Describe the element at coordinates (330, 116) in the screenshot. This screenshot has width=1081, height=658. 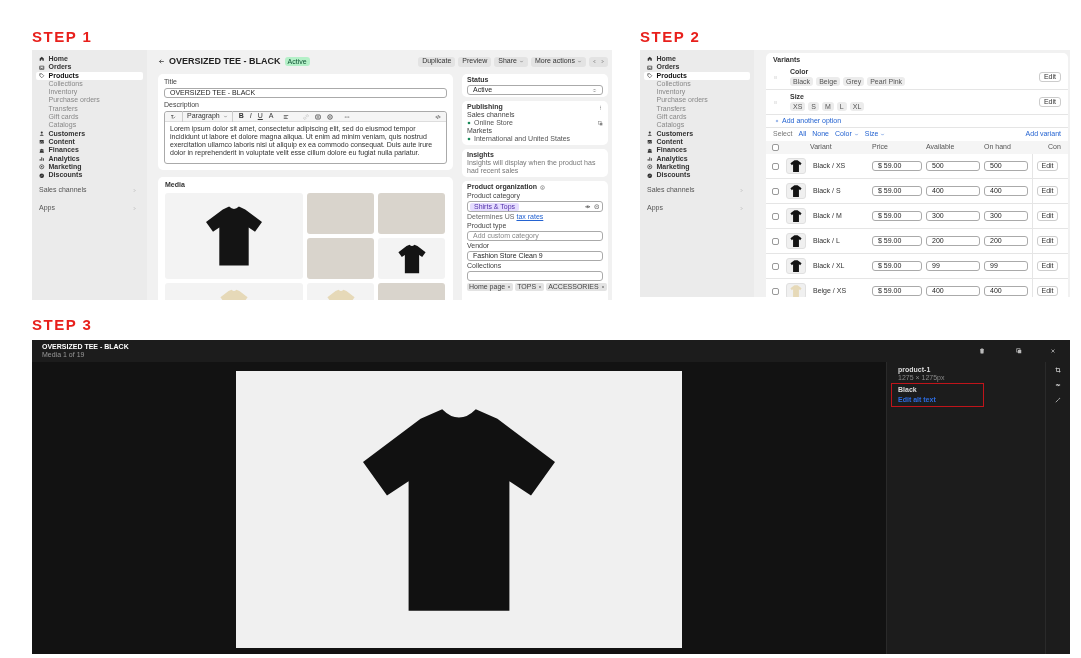
I see `video-icon` at that location.